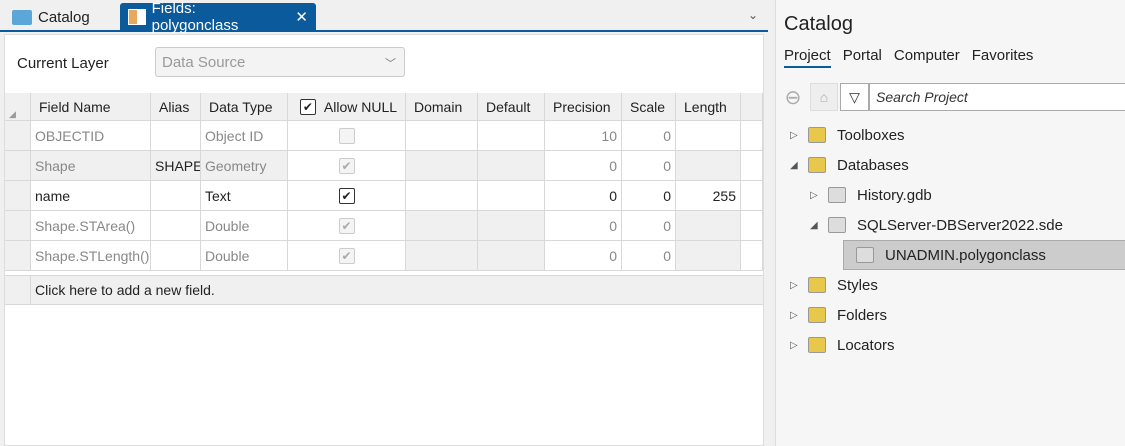  What do you see at coordinates (824, 97) in the screenshot?
I see `home-icon: ⌂` at bounding box center [824, 97].